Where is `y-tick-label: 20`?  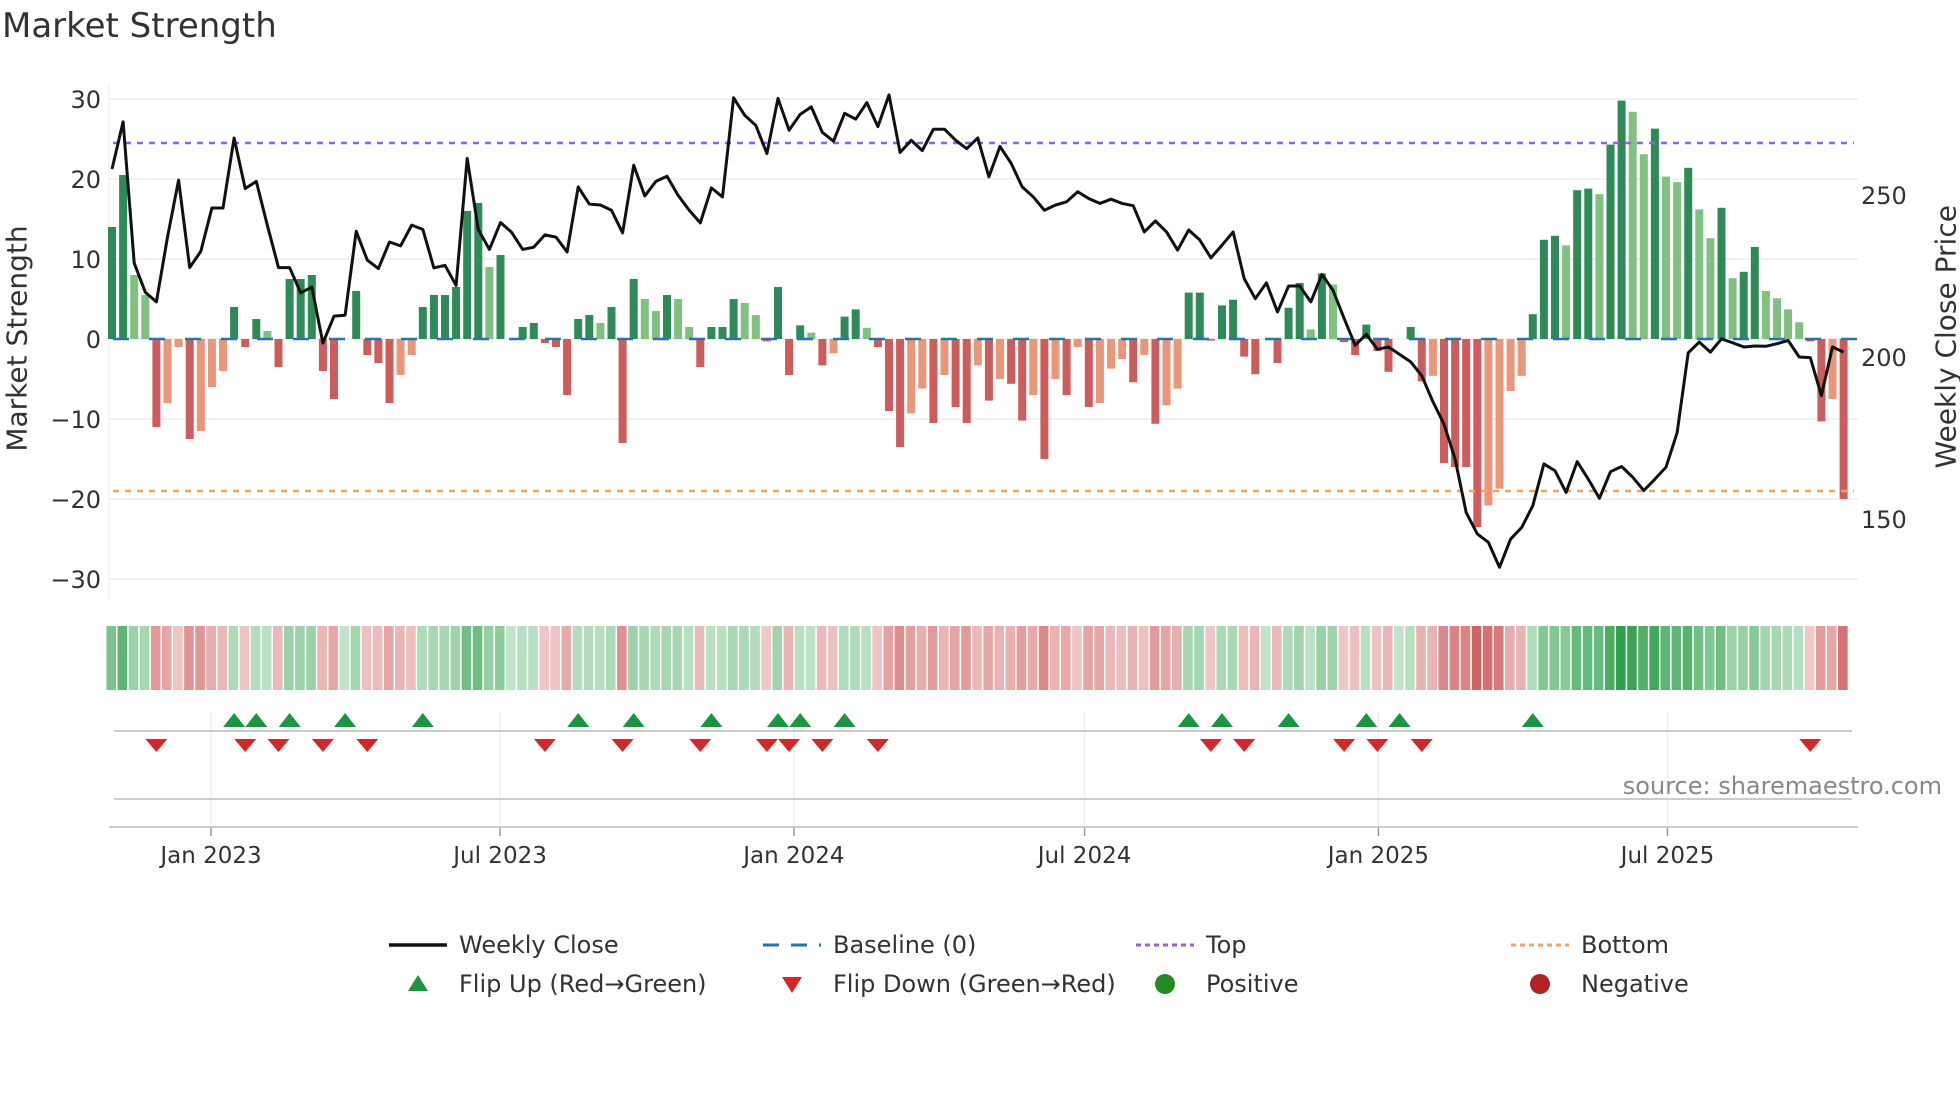
y-tick-label: 20 is located at coordinates (85, 180).